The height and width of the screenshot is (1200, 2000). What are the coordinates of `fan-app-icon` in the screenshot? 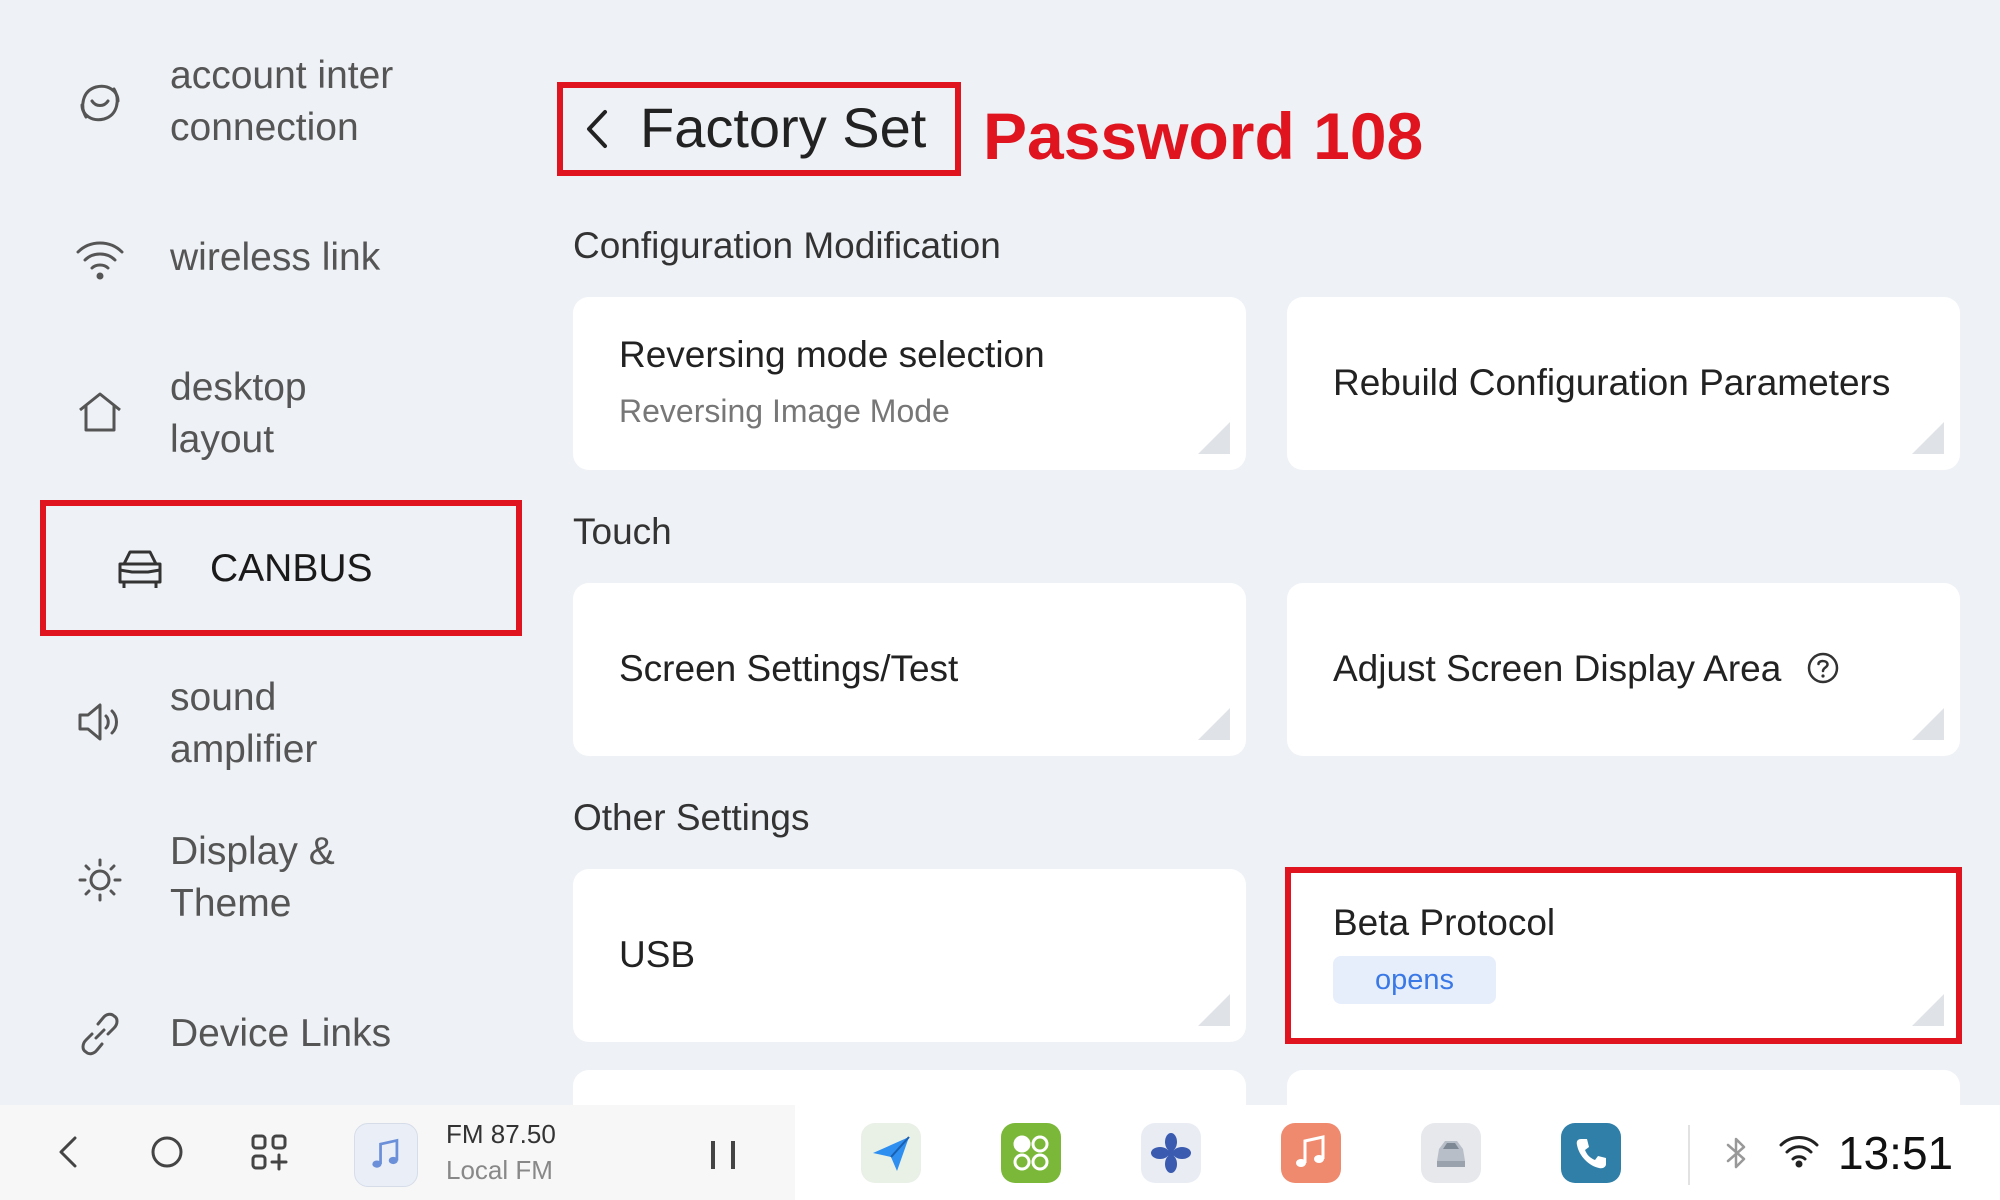 It's located at (1171, 1153).